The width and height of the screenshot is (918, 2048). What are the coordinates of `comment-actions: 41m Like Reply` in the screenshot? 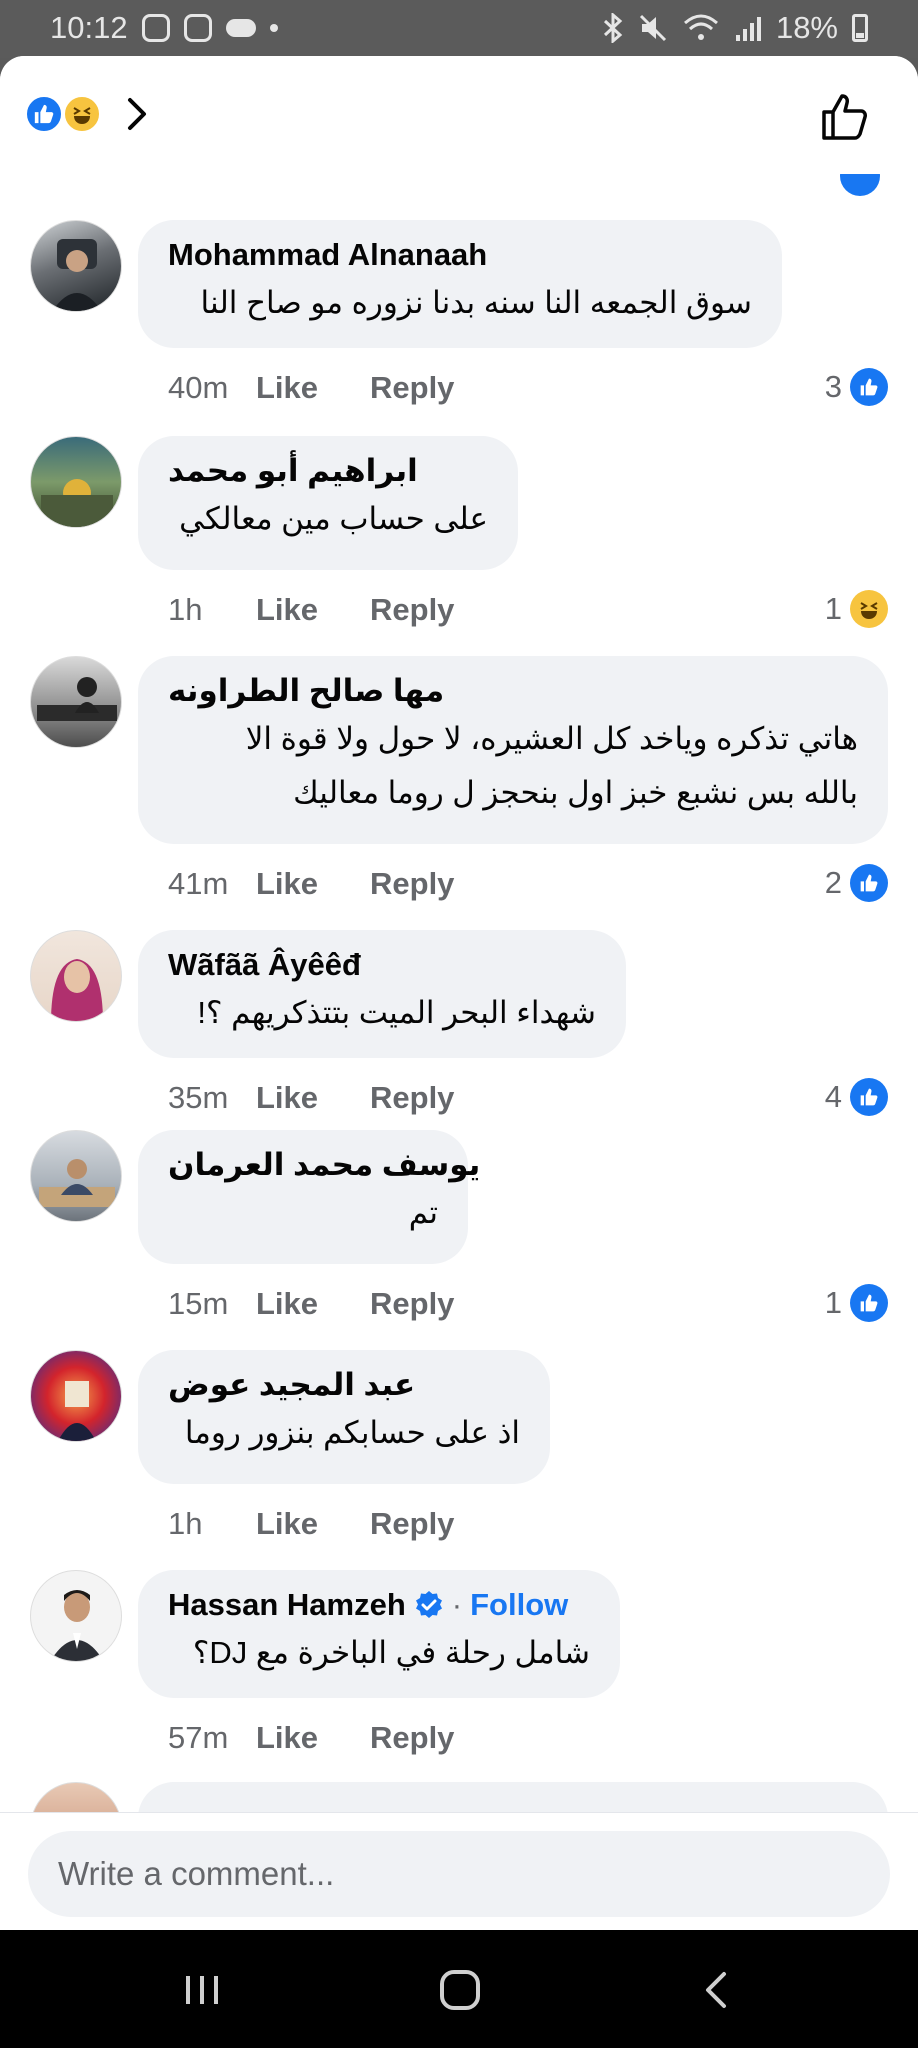 It's located at (311, 884).